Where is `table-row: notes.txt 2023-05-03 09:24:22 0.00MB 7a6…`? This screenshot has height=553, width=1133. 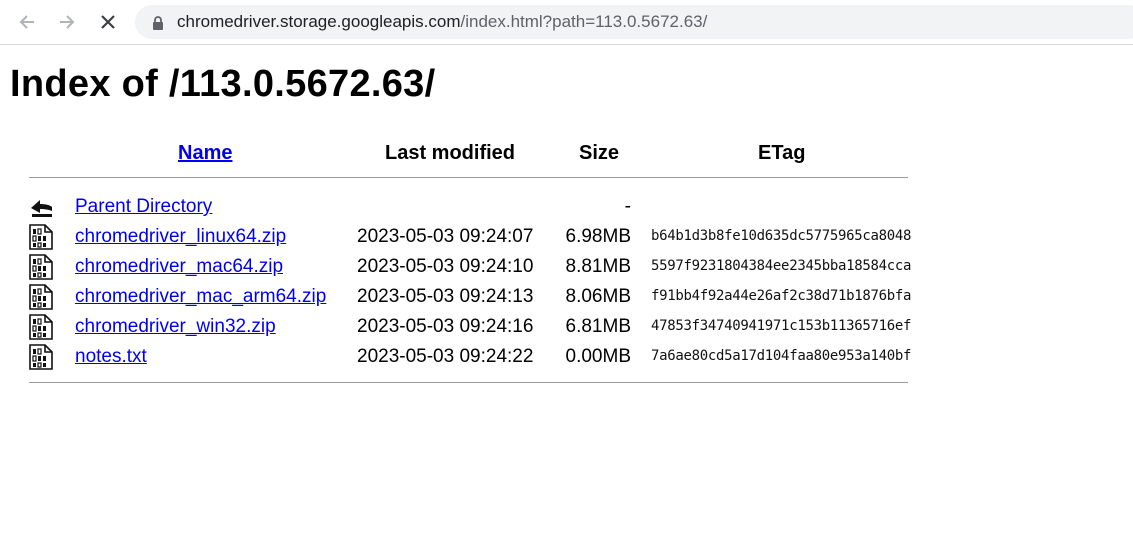 table-row: notes.txt 2023-05-03 09:24:22 0.00MB 7a6… is located at coordinates (566, 358).